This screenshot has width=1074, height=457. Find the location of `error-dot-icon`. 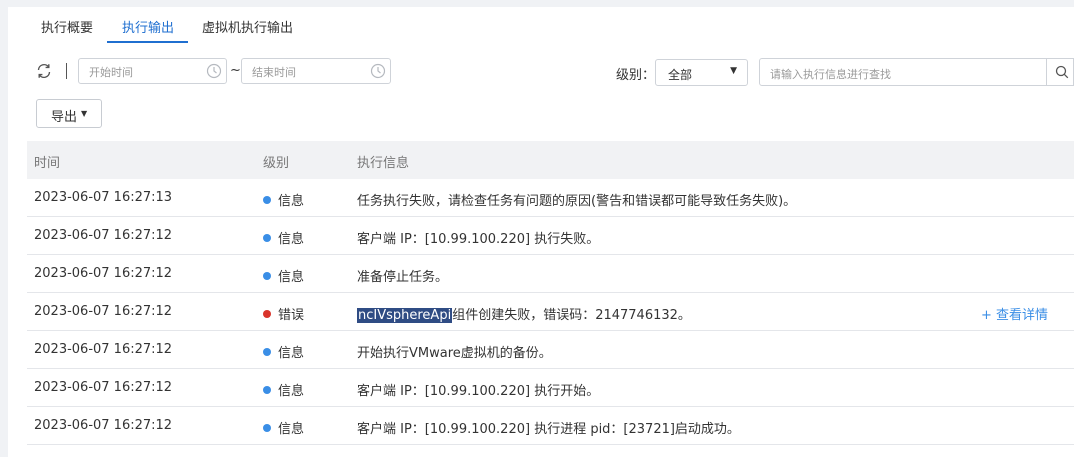

error-dot-icon is located at coordinates (267, 314).